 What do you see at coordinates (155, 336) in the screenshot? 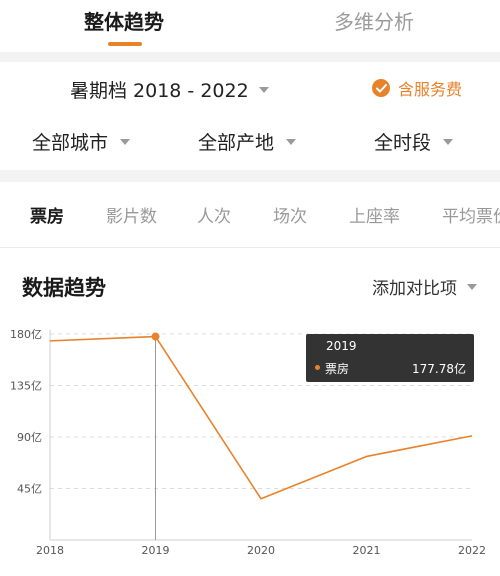
I see `data-point-highlight` at bounding box center [155, 336].